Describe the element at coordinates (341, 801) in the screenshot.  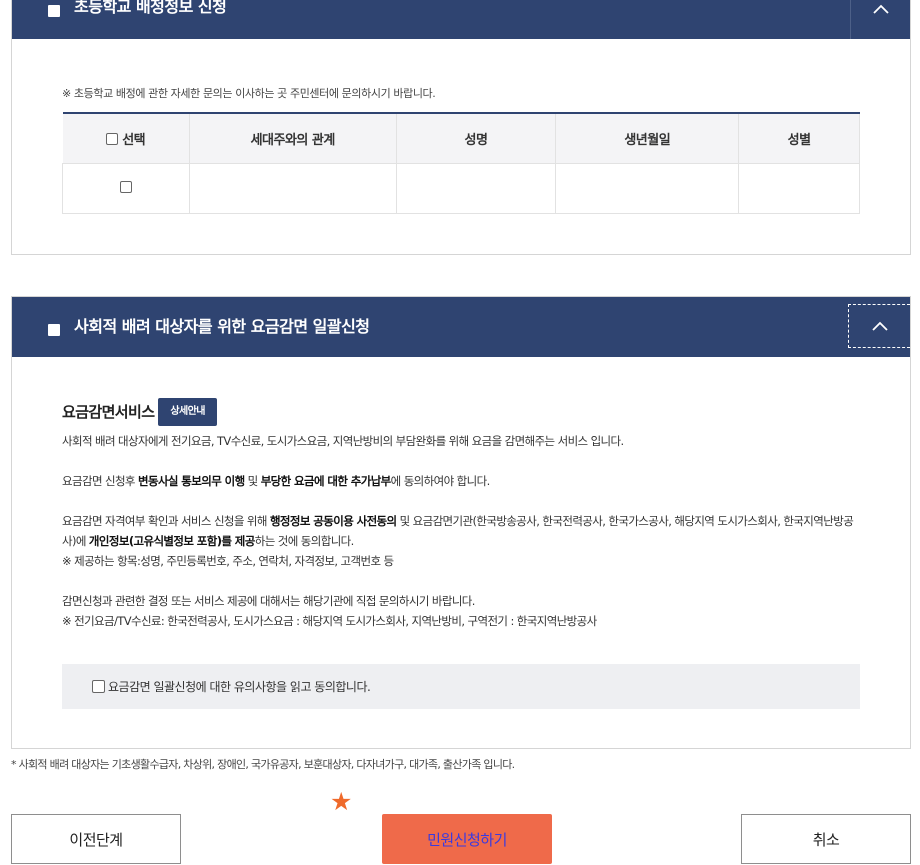
I see `star-icon: ★` at that location.